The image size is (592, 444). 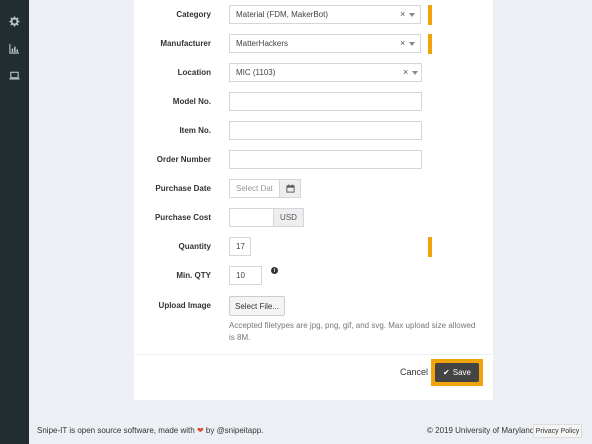 What do you see at coordinates (184, 305) in the screenshot?
I see `upload-image-label: Upload Image` at bounding box center [184, 305].